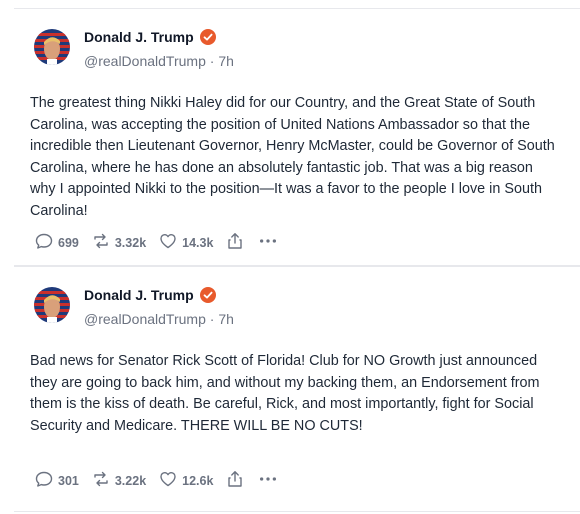 The image size is (580, 514). I want to click on repost-button: 3.32k, so click(118, 242).